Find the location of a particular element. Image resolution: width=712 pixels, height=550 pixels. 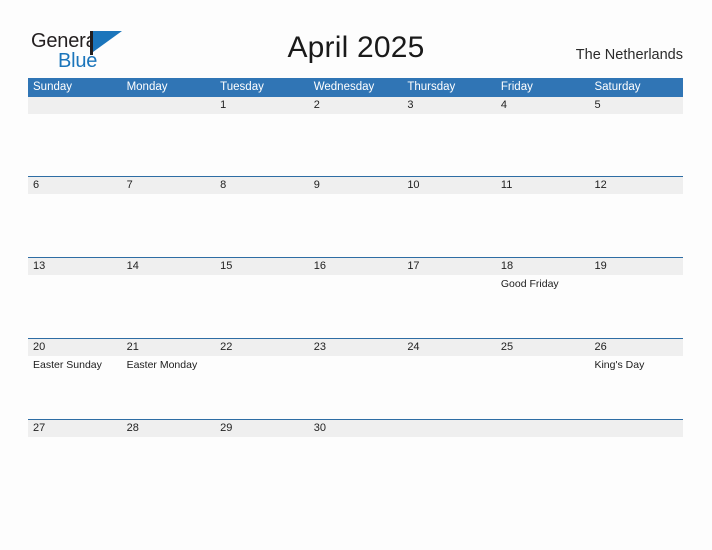

day-cell: 30 is located at coordinates (356, 460).